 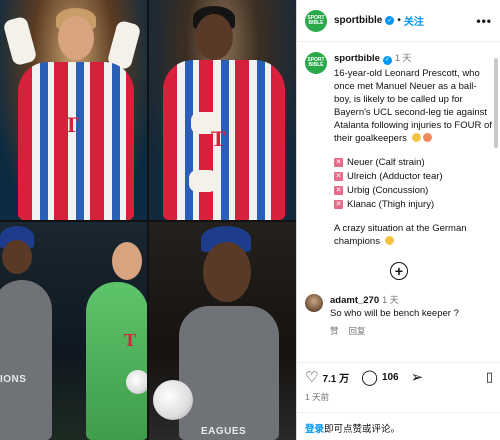 What do you see at coordinates (314, 303) in the screenshot?
I see `commenter-avatar` at bounding box center [314, 303].